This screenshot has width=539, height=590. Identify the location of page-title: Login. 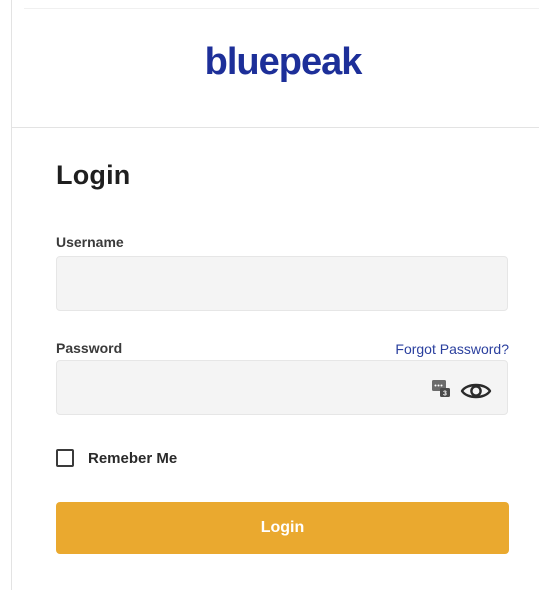
(93, 175).